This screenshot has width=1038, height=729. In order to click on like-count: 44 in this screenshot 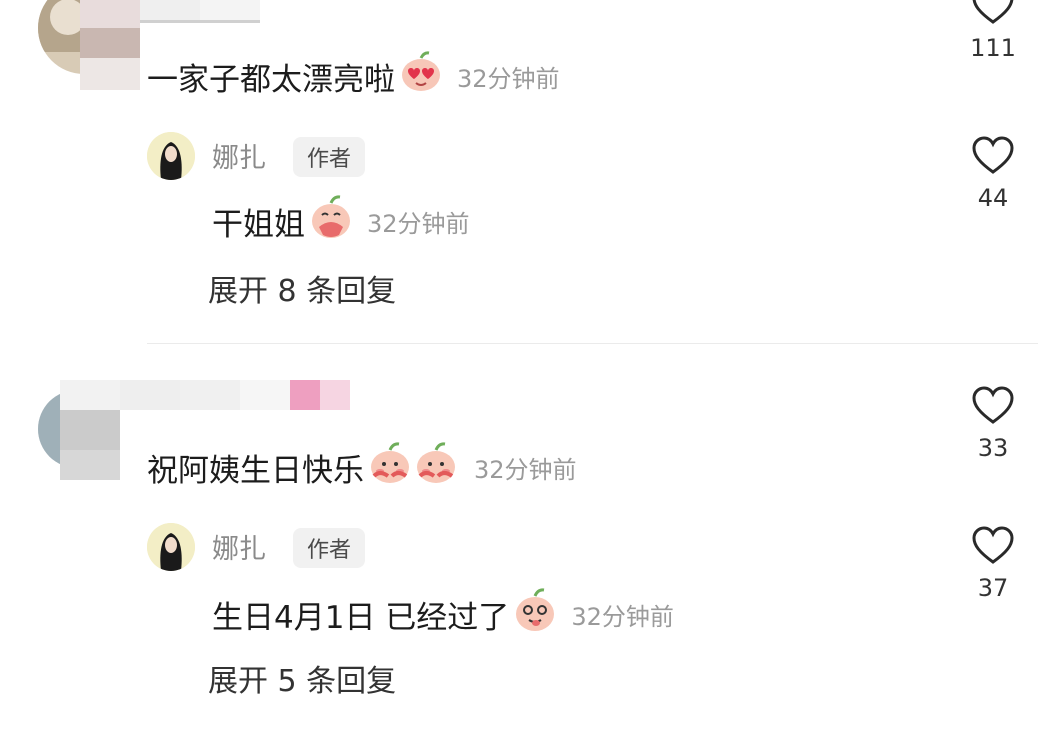, I will do `click(993, 198)`.